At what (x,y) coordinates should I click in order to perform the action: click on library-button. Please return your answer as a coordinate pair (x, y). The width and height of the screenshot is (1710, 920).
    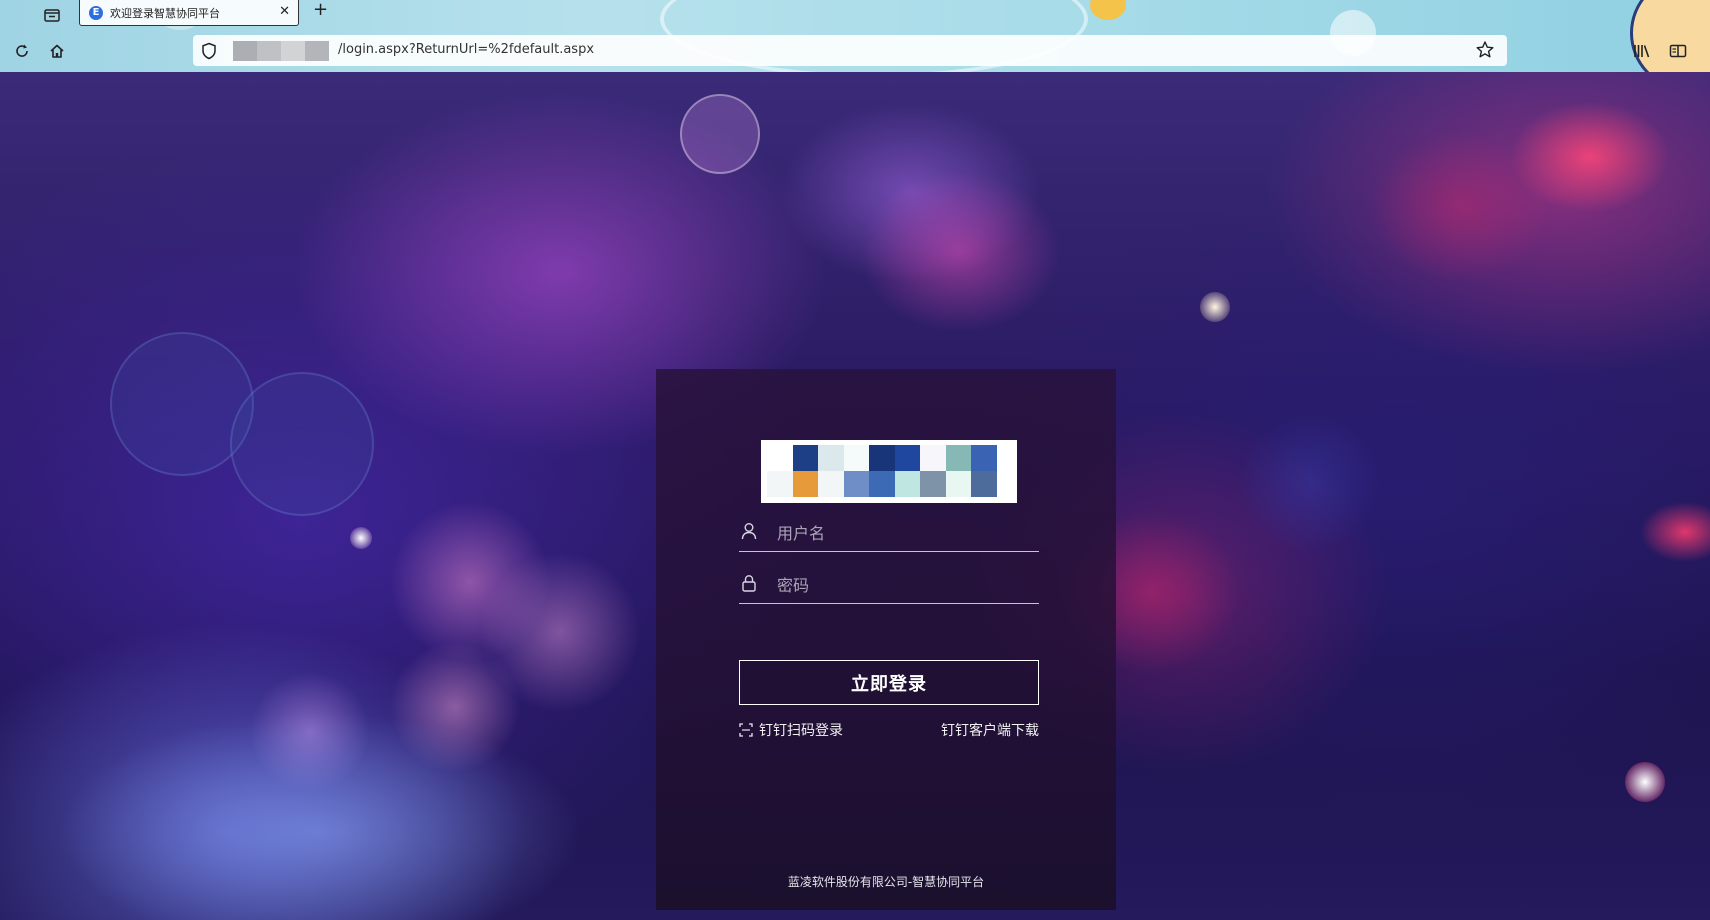
    Looking at the image, I should click on (1642, 51).